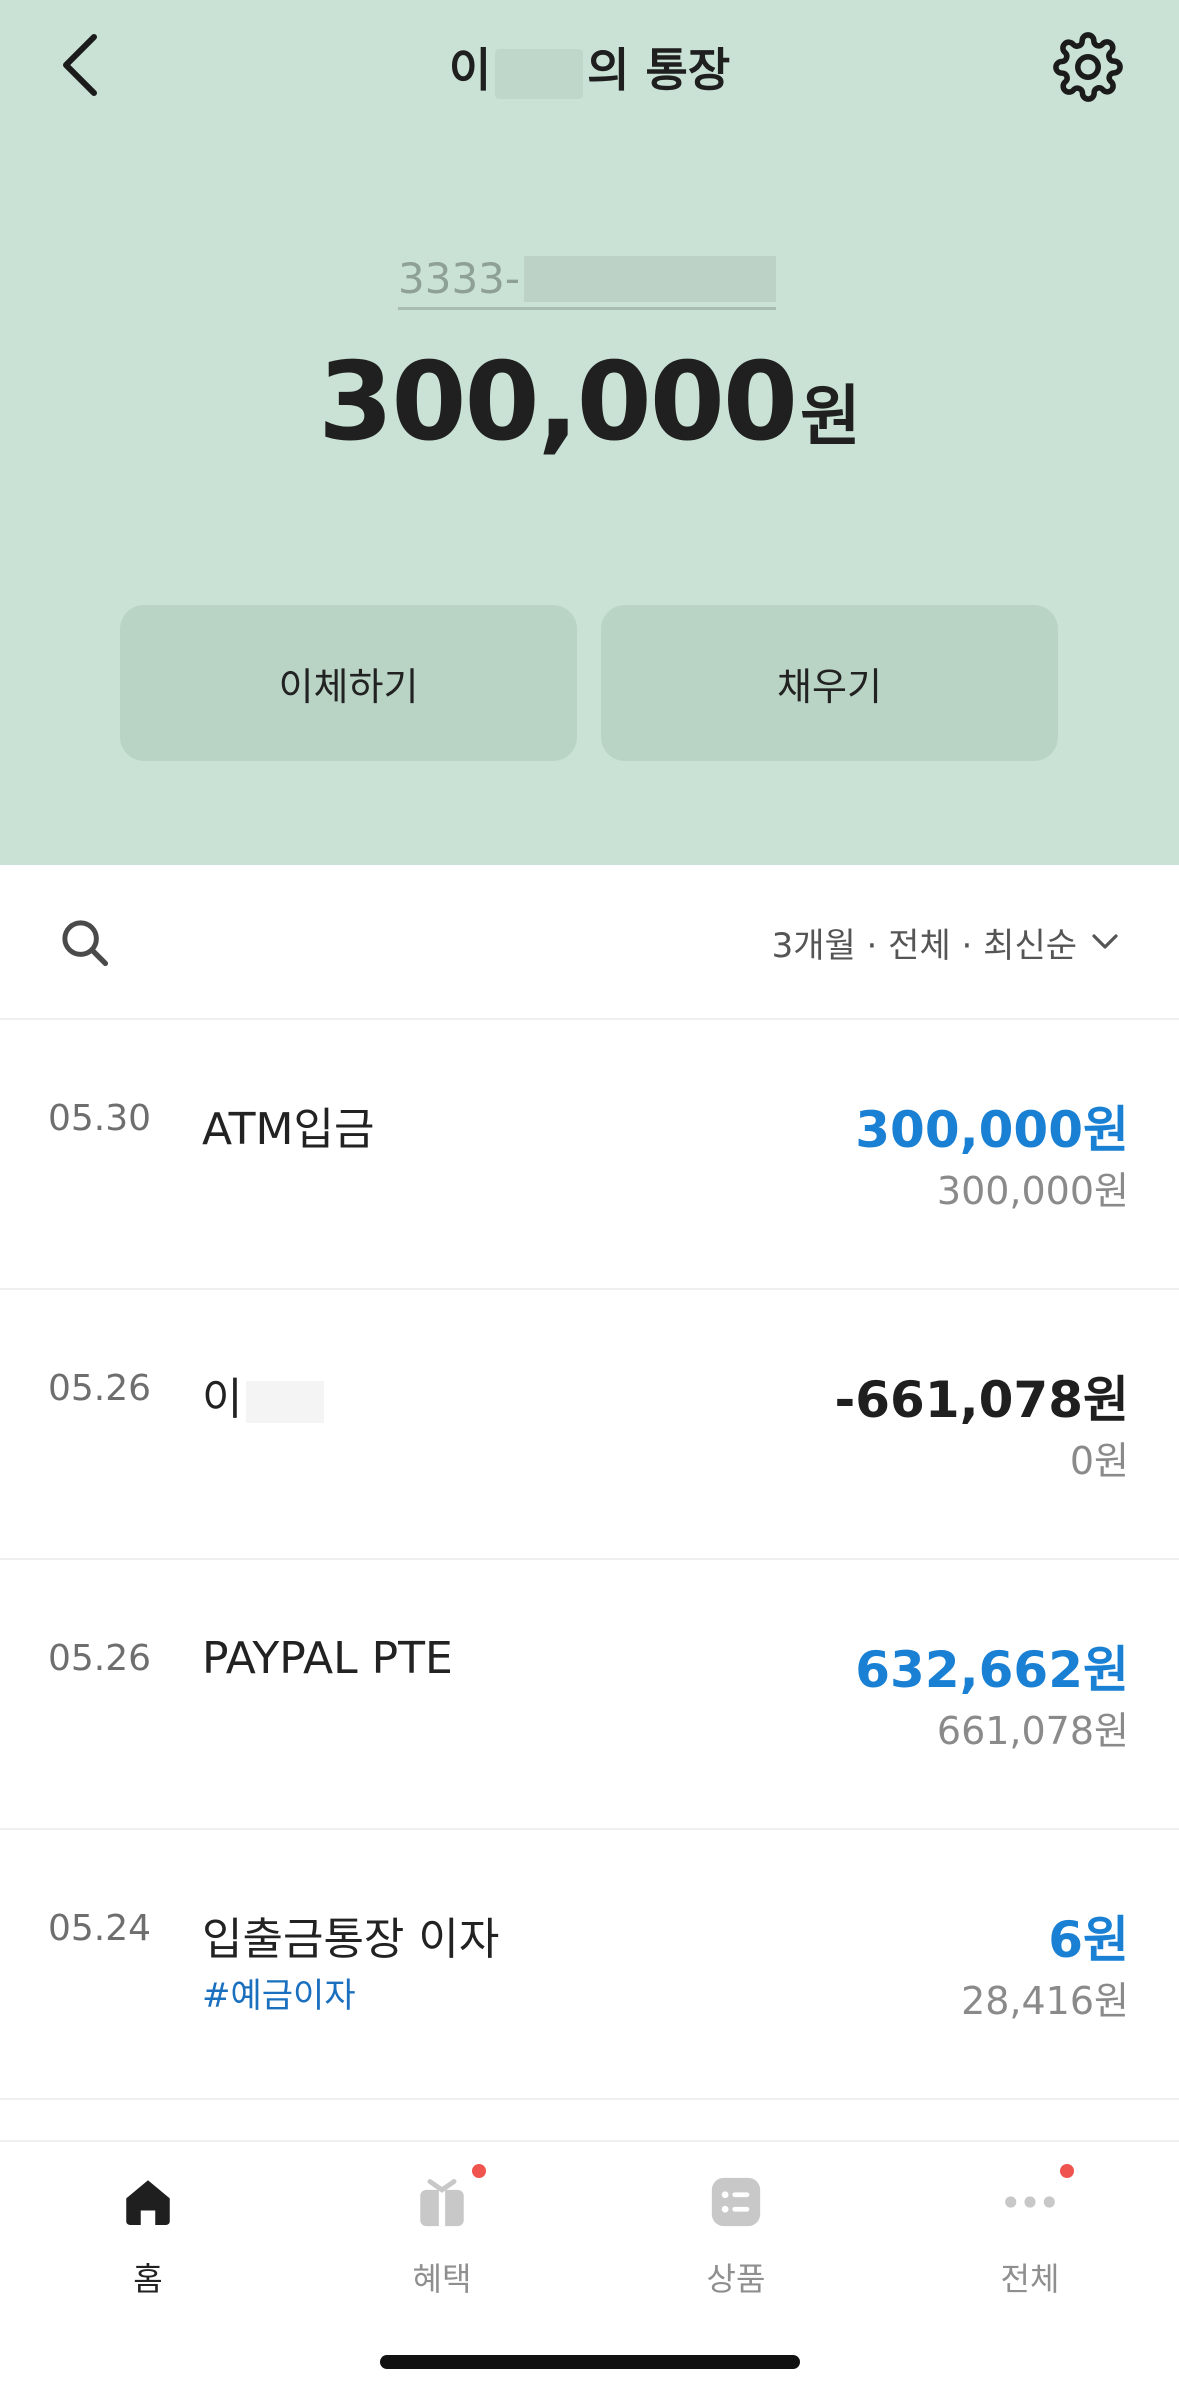 The width and height of the screenshot is (1179, 2396). I want to click on transaction-row: 05.26 이 -661,078원 0원, so click(589, 1425).